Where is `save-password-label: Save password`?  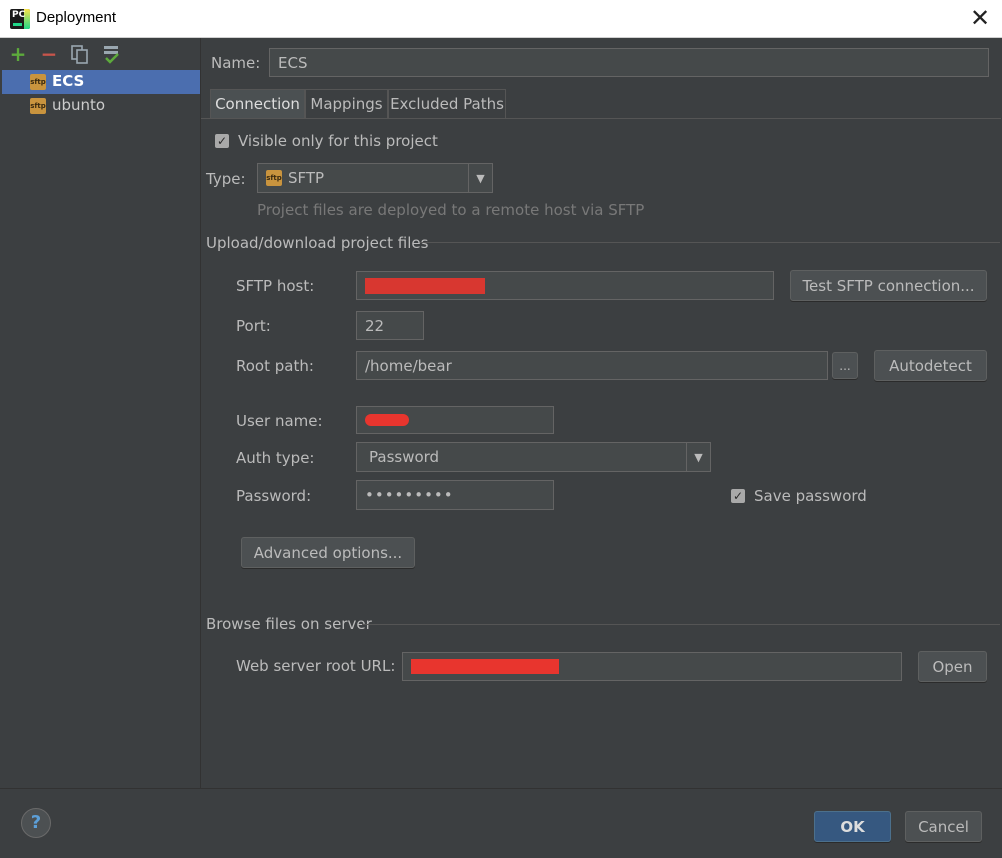 save-password-label: Save password is located at coordinates (810, 496).